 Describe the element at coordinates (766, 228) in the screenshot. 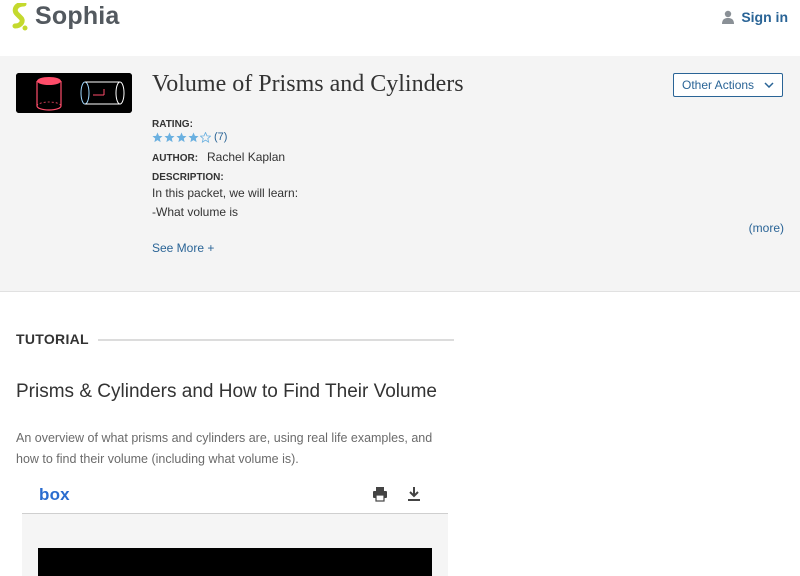

I see `more-link: (more)` at that location.